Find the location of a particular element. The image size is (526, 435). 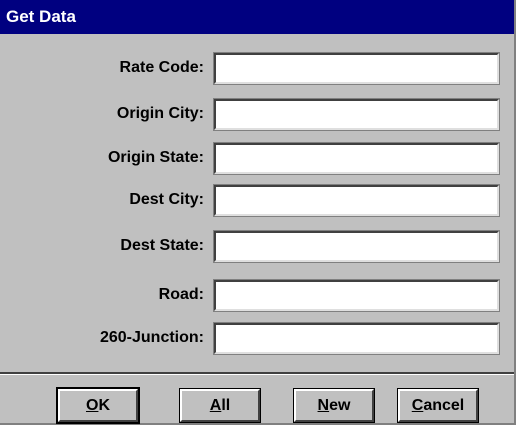

origin-city-row: Origin City: is located at coordinates (257, 114).